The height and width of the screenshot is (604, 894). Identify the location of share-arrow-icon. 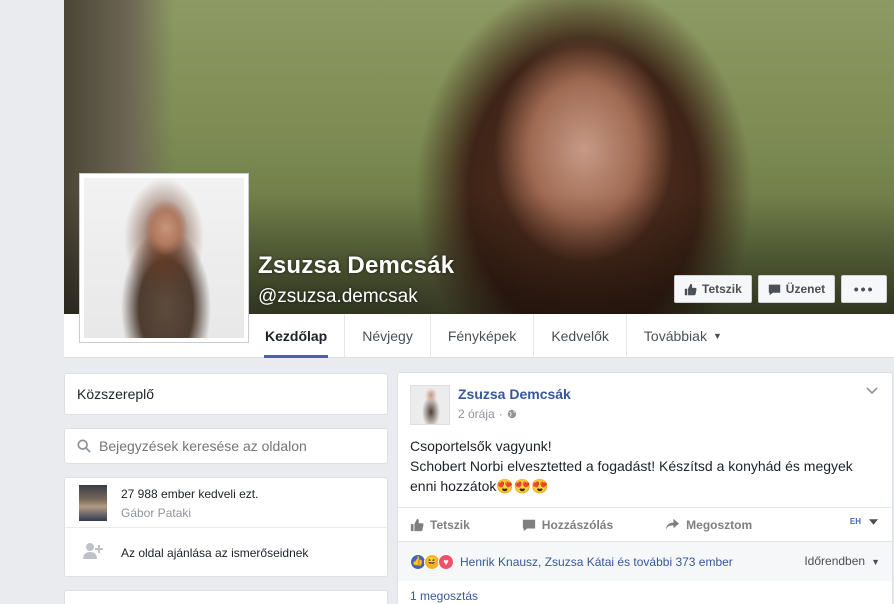
(673, 524).